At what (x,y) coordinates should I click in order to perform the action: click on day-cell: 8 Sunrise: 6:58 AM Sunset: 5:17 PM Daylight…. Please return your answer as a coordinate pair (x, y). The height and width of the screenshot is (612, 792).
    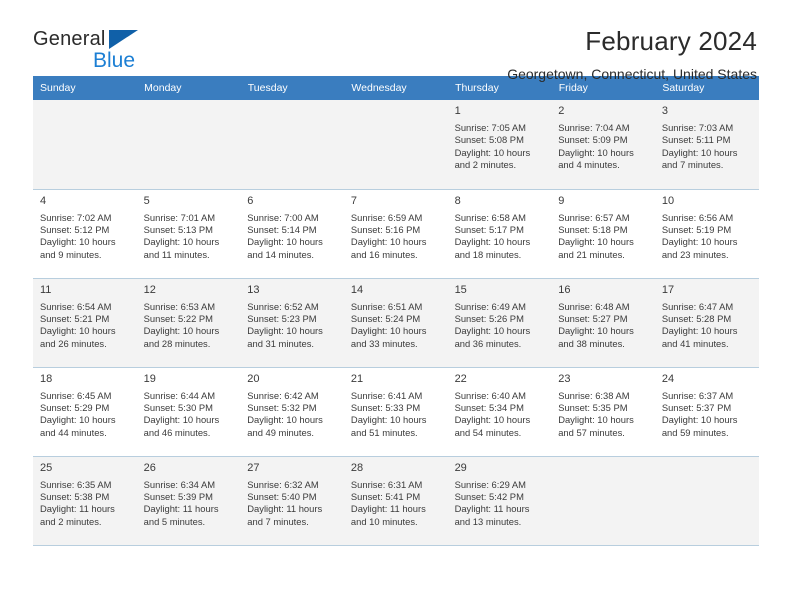
    Looking at the image, I should click on (499, 234).